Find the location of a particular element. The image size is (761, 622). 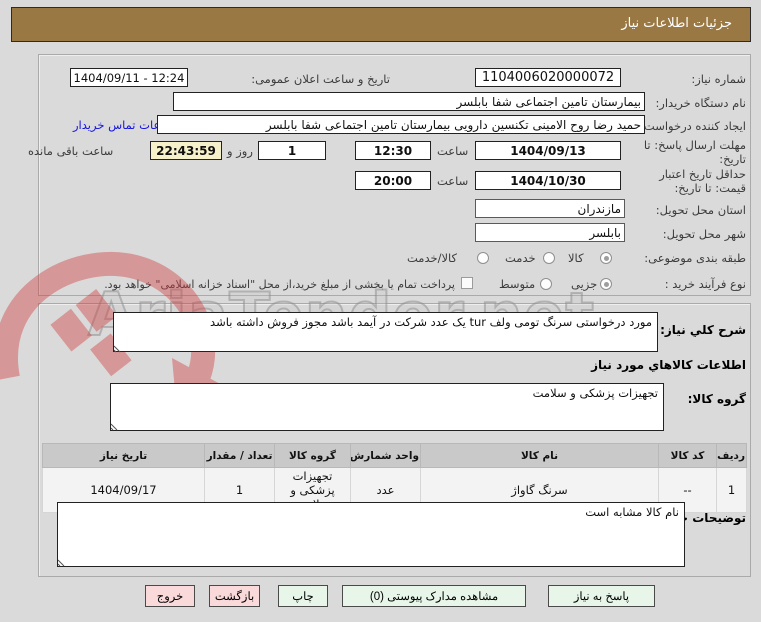

radio-service is located at coordinates (549, 258).